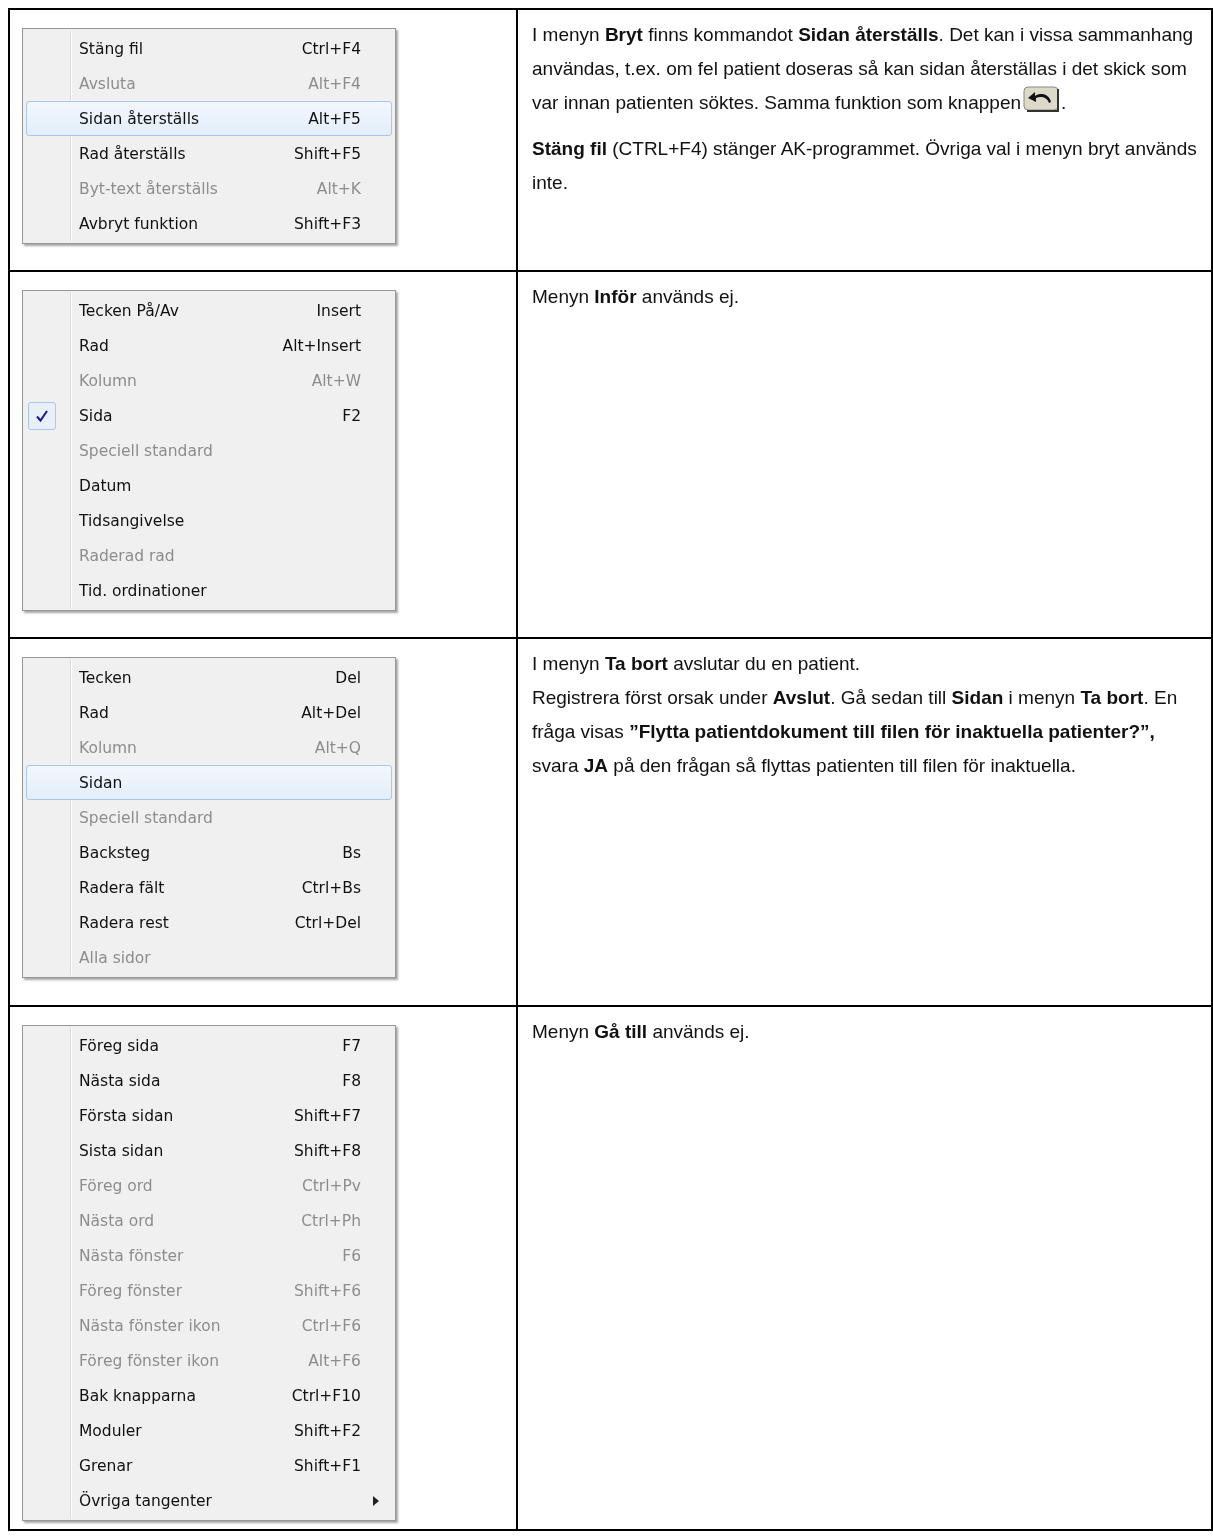 The image size is (1213, 1539). Describe the element at coordinates (327, 1430) in the screenshot. I see `shortcut-label: Shift+F2` at that location.